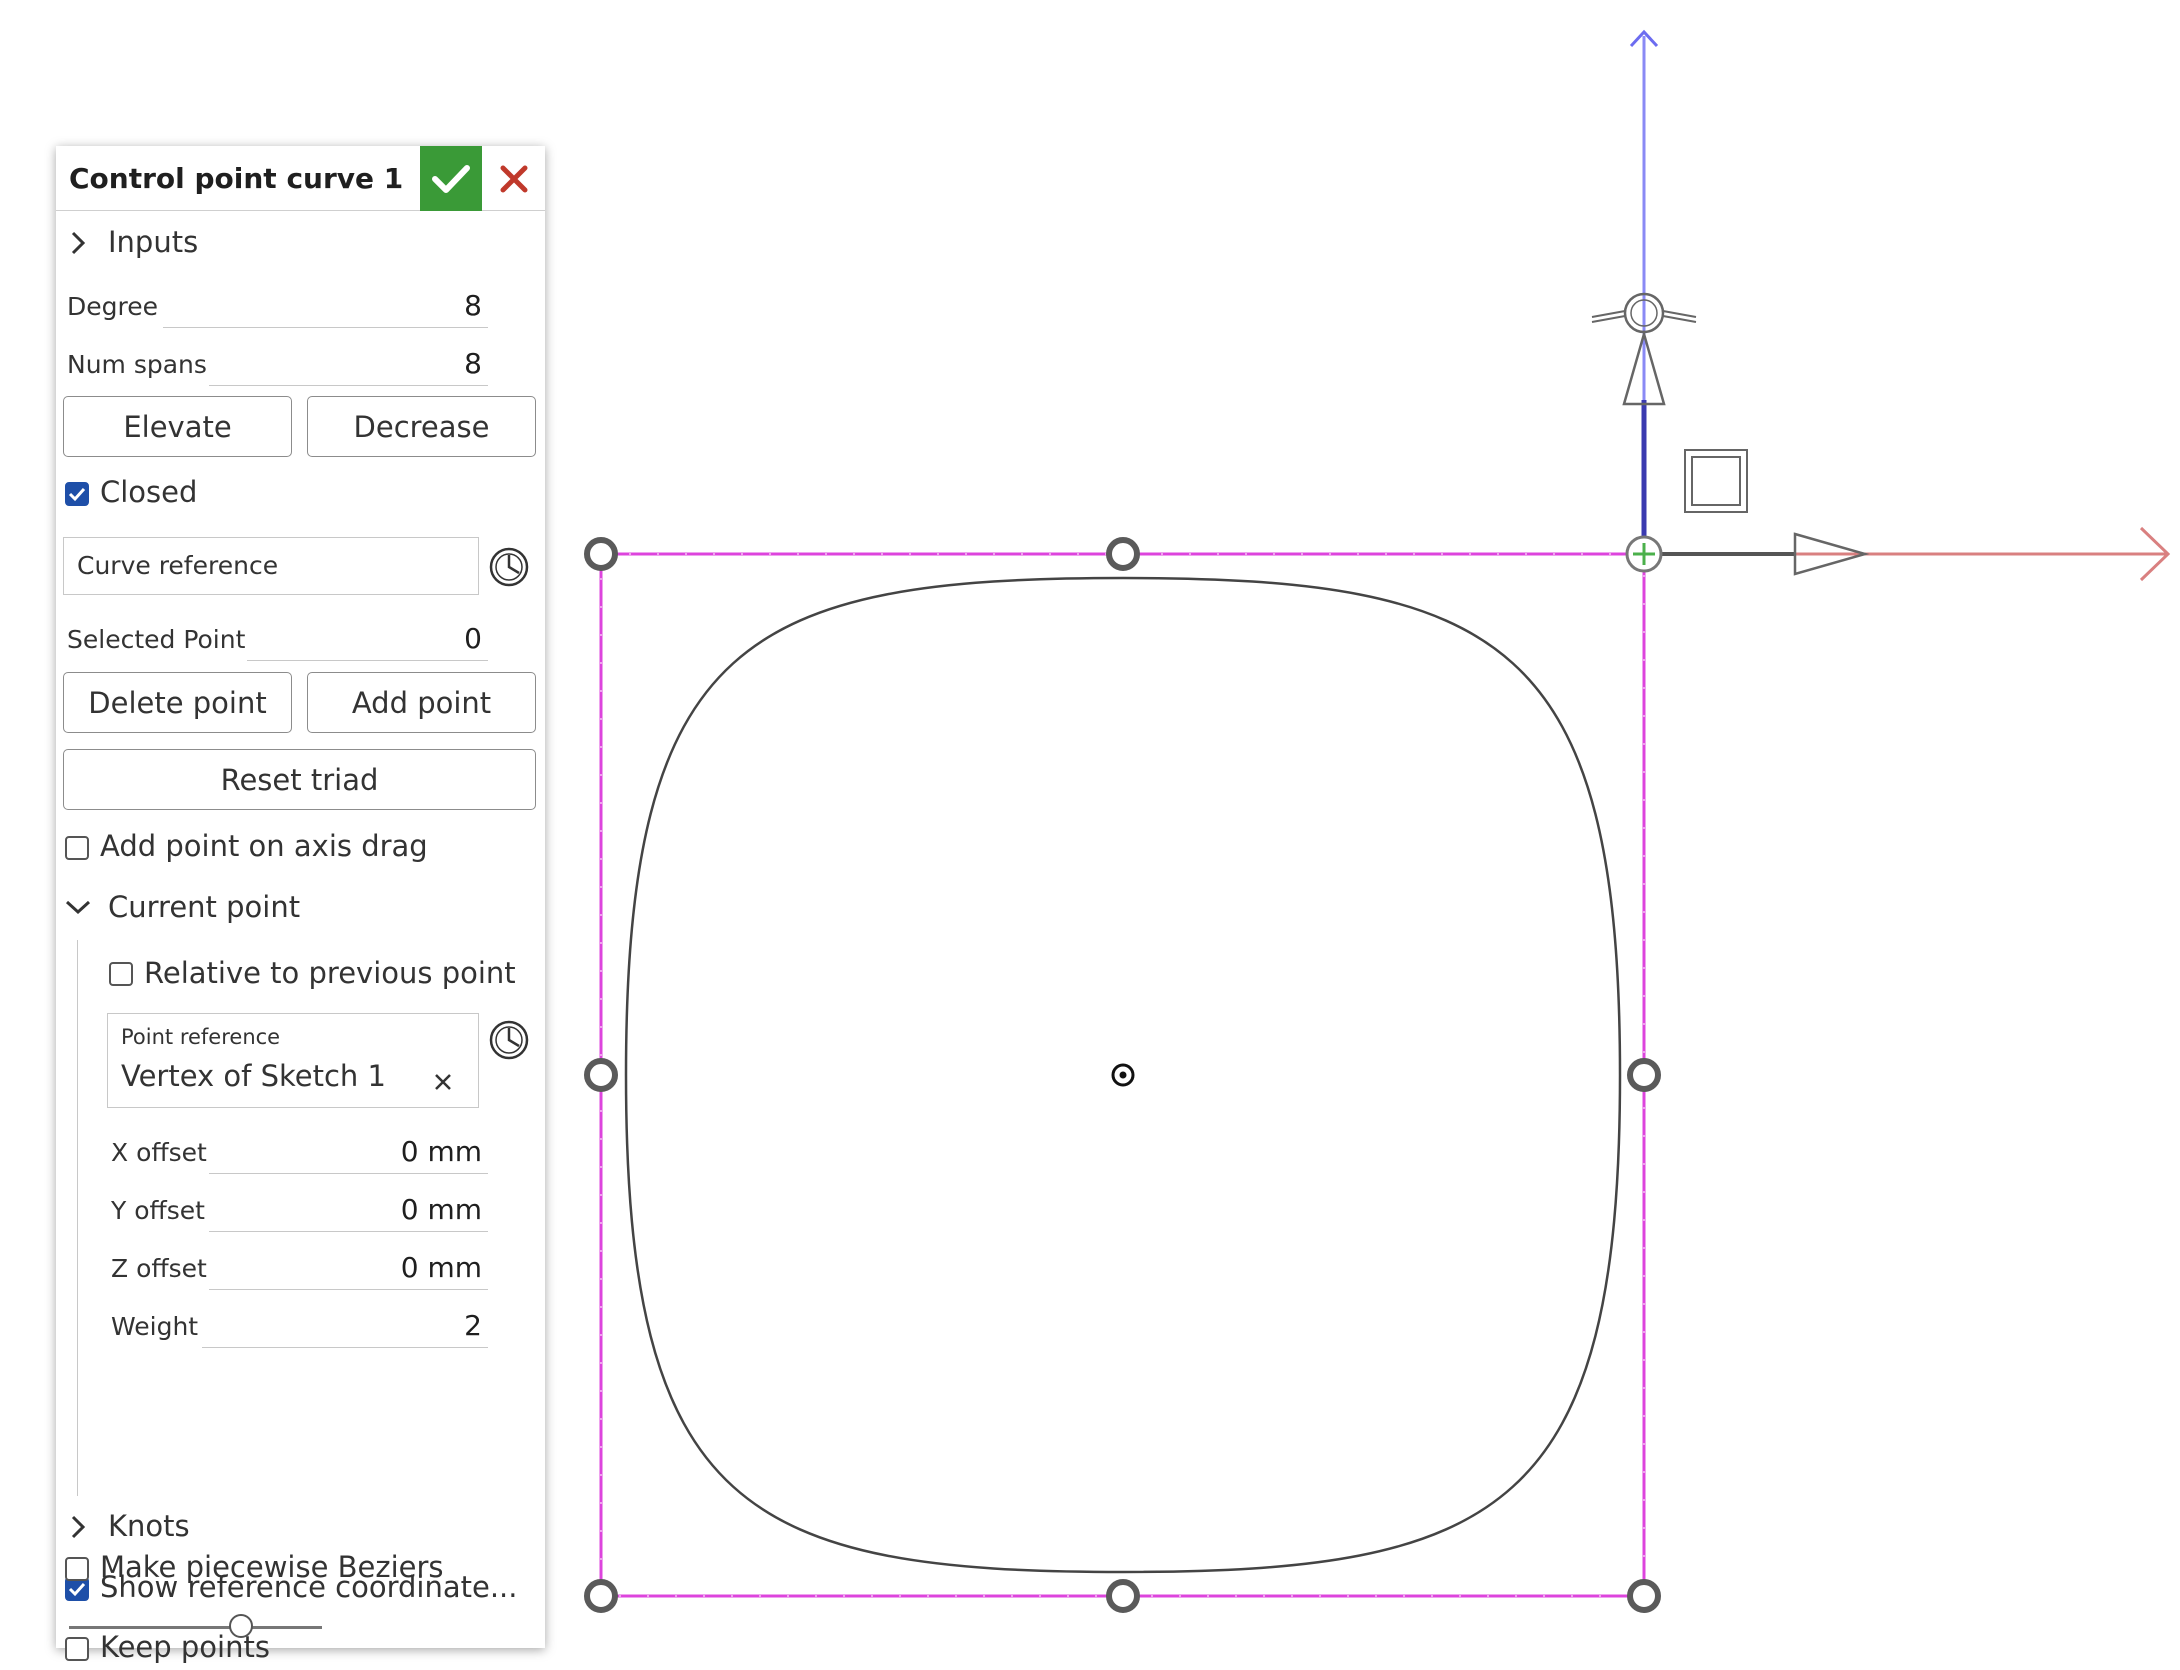 The image size is (2180, 1670). What do you see at coordinates (1123, 1075) in the screenshot?
I see `center-point-dot` at bounding box center [1123, 1075].